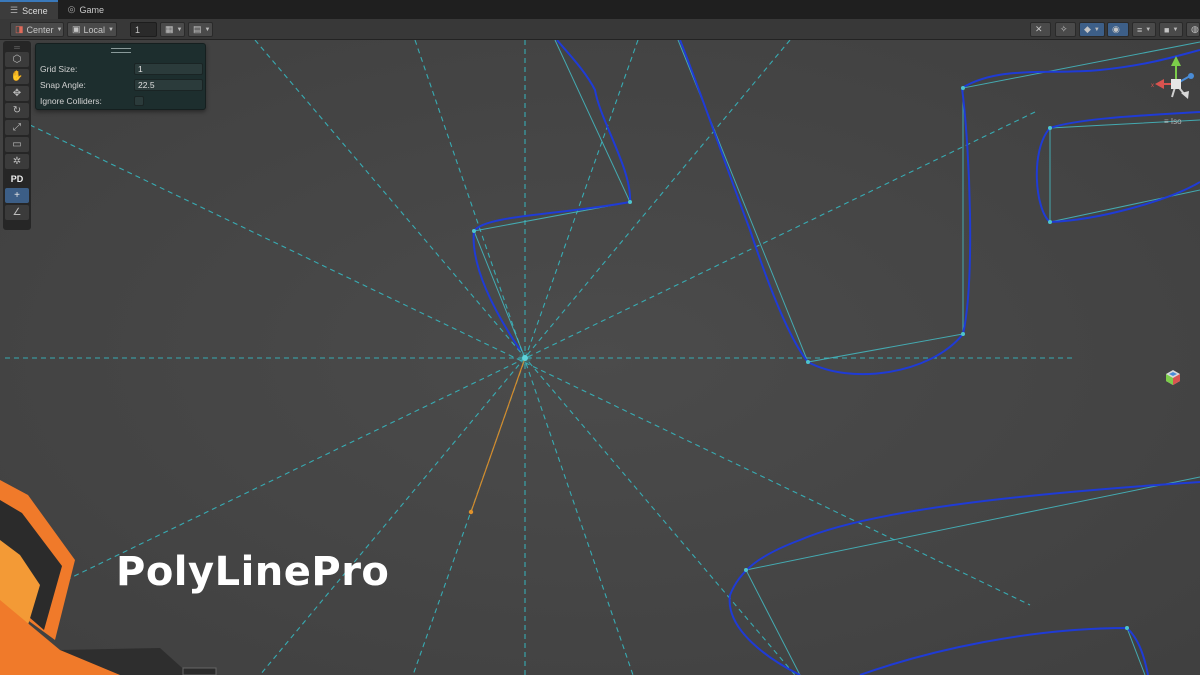 Image resolution: width=1200 pixels, height=675 pixels. Describe the element at coordinates (1176, 121) in the screenshot. I see `projection-label: Iso` at that location.